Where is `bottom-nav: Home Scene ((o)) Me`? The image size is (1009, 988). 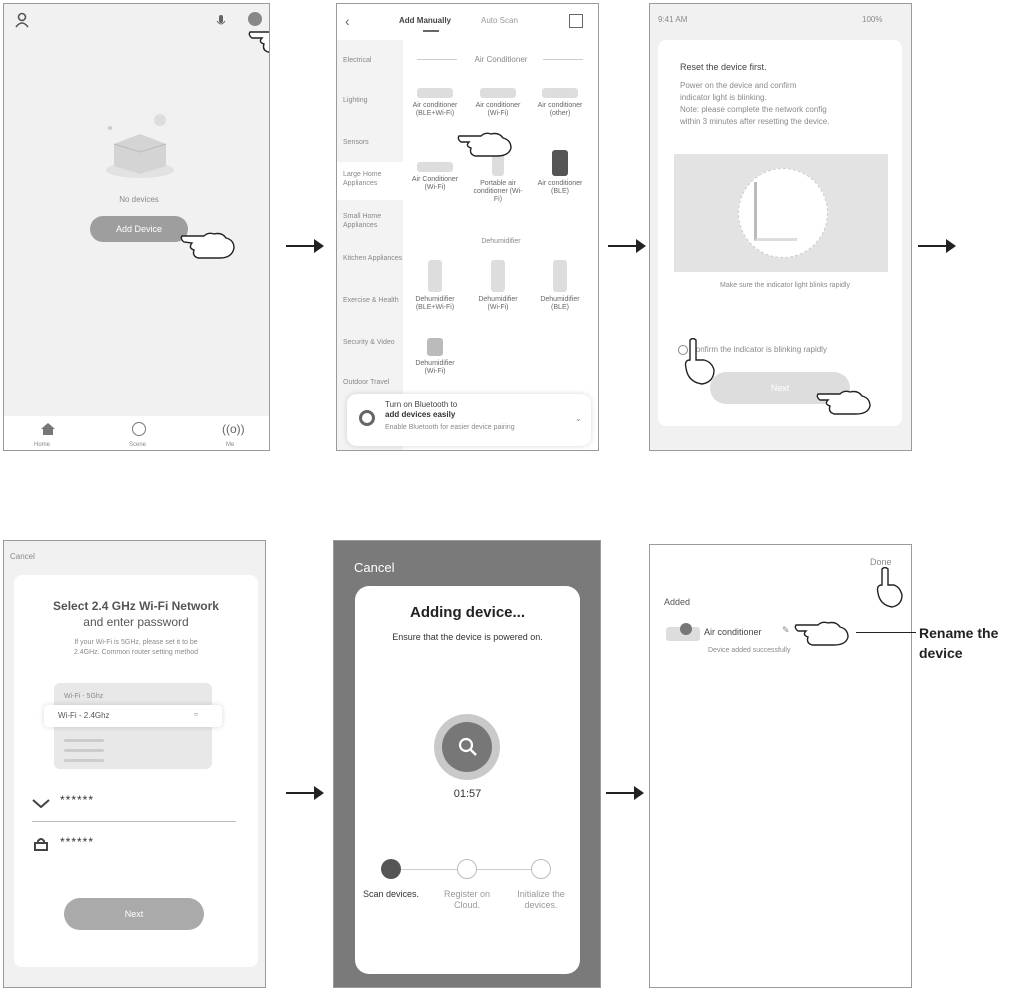
bottom-nav: Home Scene ((o)) Me is located at coordinates (136, 433).